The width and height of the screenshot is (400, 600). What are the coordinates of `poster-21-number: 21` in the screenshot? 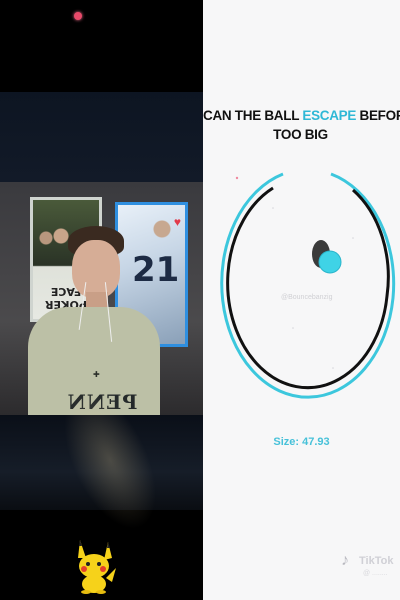 It's located at (156, 270).